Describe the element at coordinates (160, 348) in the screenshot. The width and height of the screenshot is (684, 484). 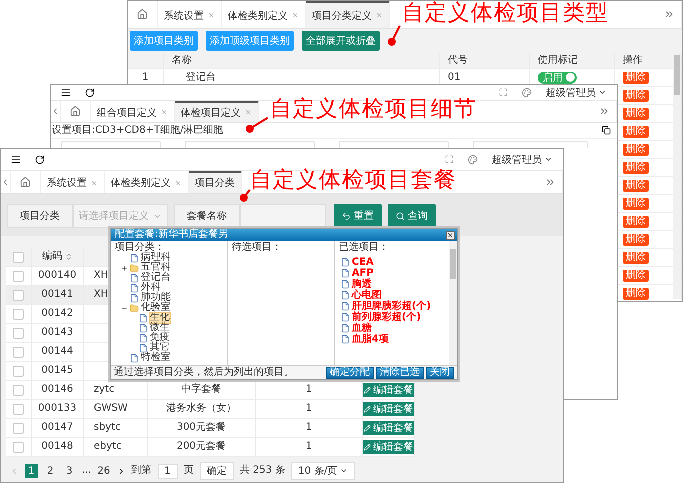
I see `tree-item: 其它` at that location.